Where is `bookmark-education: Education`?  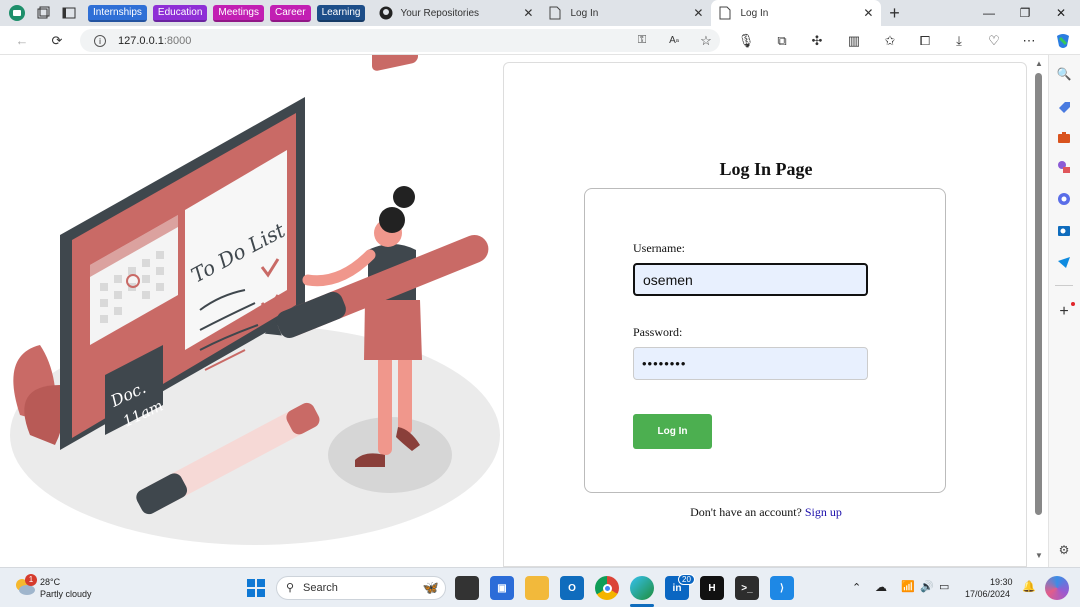
bookmark-education: Education is located at coordinates (180, 13).